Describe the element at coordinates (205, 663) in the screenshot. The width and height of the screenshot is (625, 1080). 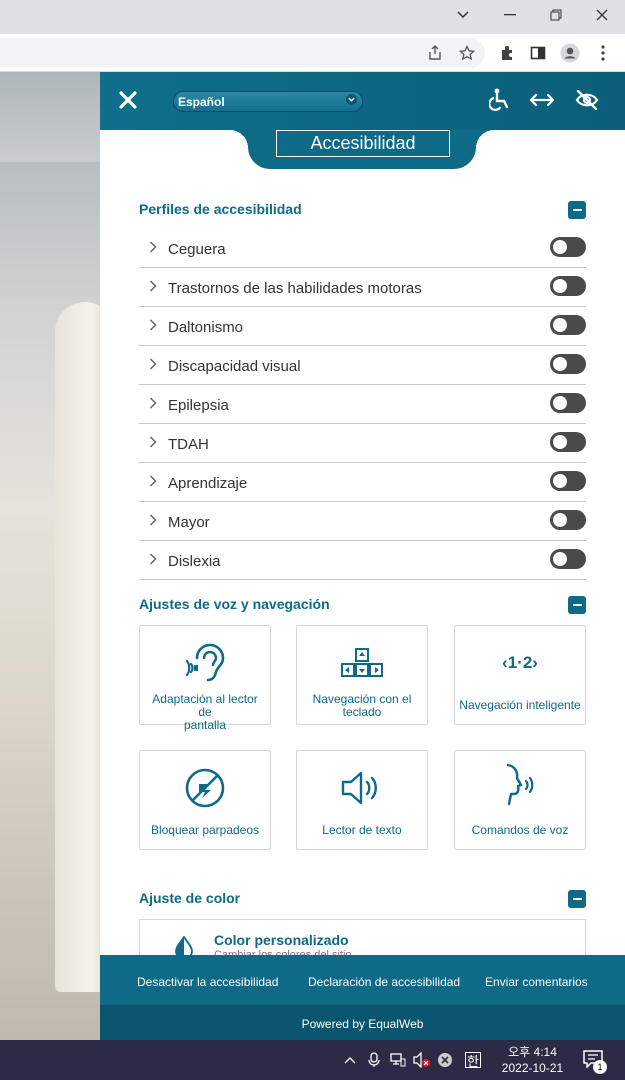
I see `ear-icon` at that location.